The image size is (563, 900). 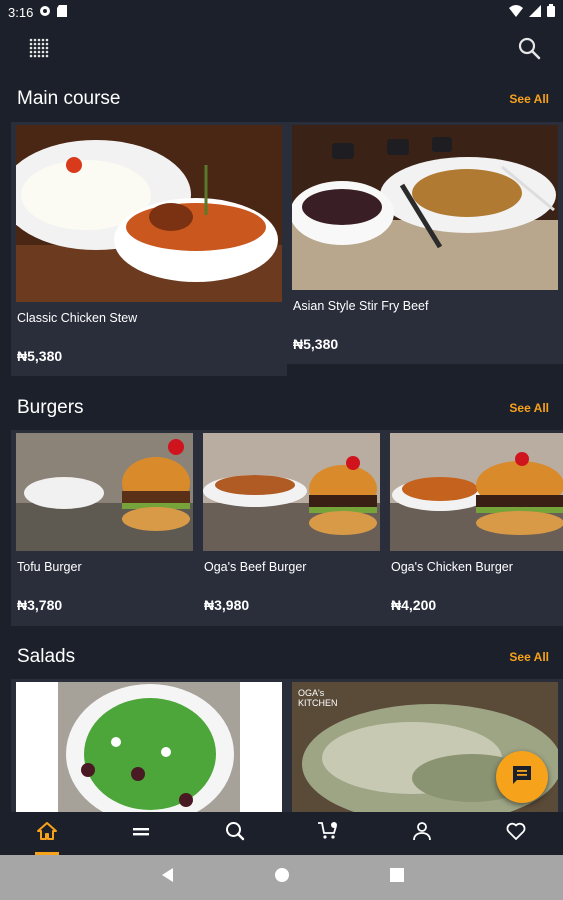 I want to click on product-card: Oga's Chicken Burger ₦4,200, so click(x=474, y=528).